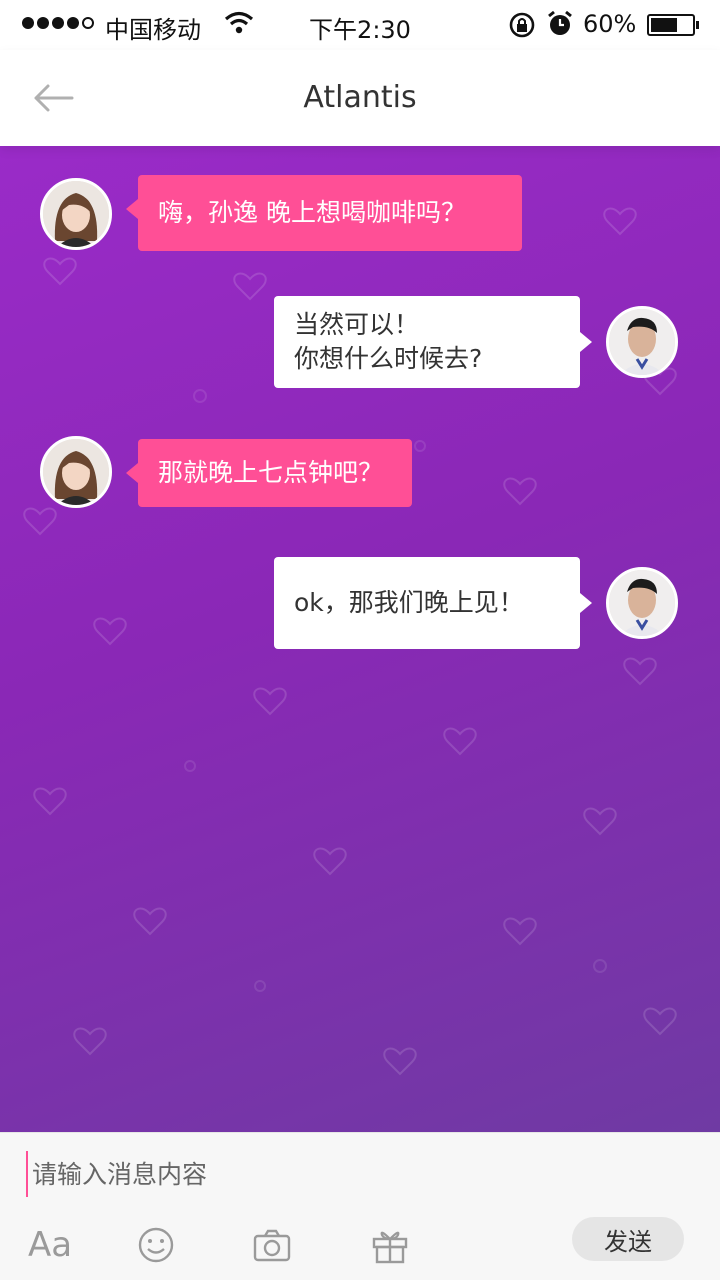  Describe the element at coordinates (388, 358) in the screenshot. I see `message-text-line: 你想什么时候去?` at that location.